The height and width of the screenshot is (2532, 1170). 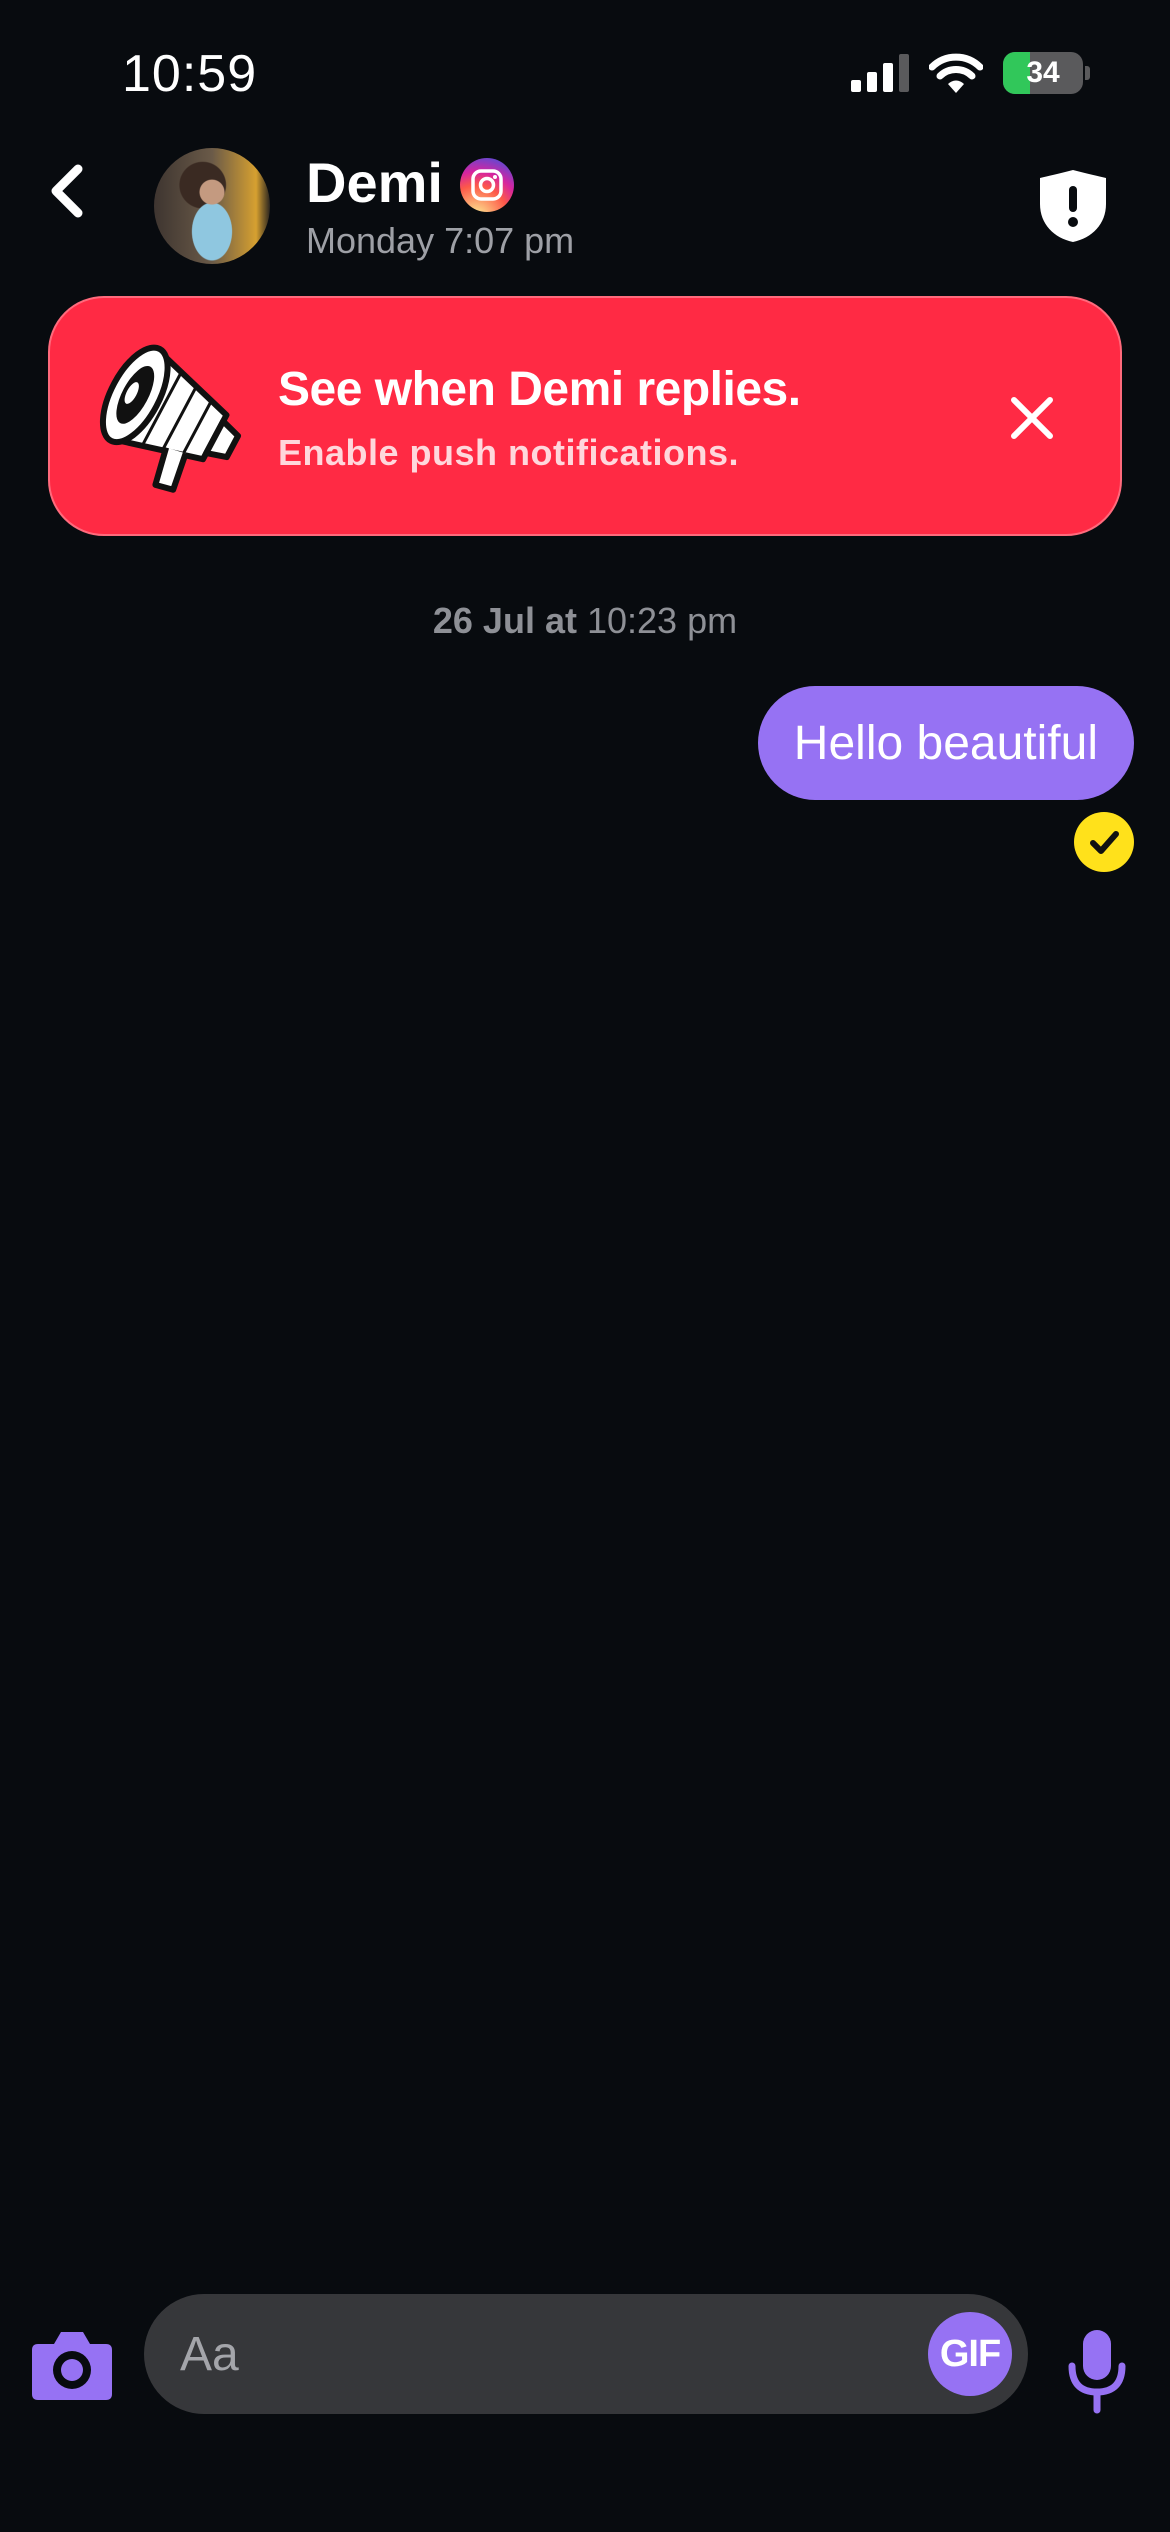 What do you see at coordinates (880, 73) in the screenshot?
I see `cellular-signal-icon` at bounding box center [880, 73].